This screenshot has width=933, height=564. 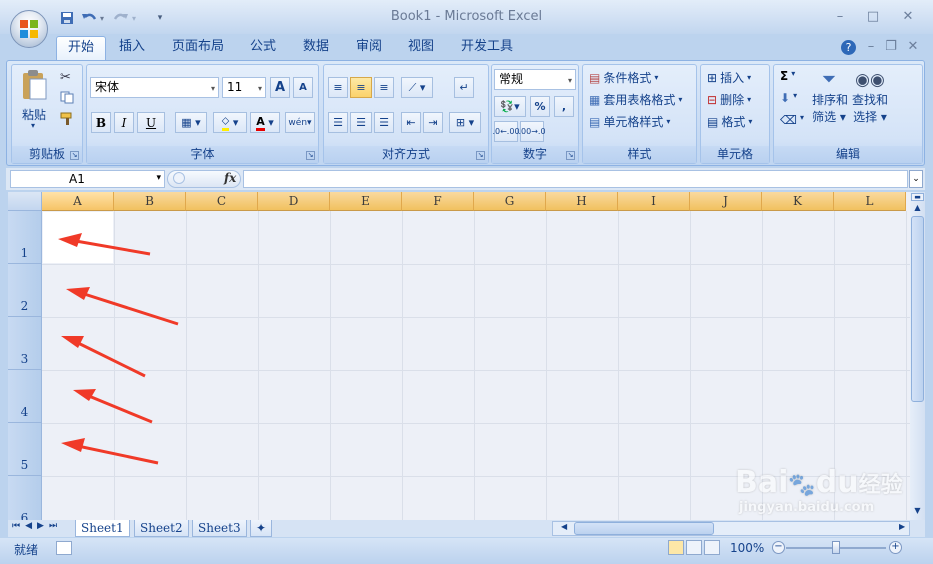 I want to click on column-header-e: E, so click(x=366, y=201).